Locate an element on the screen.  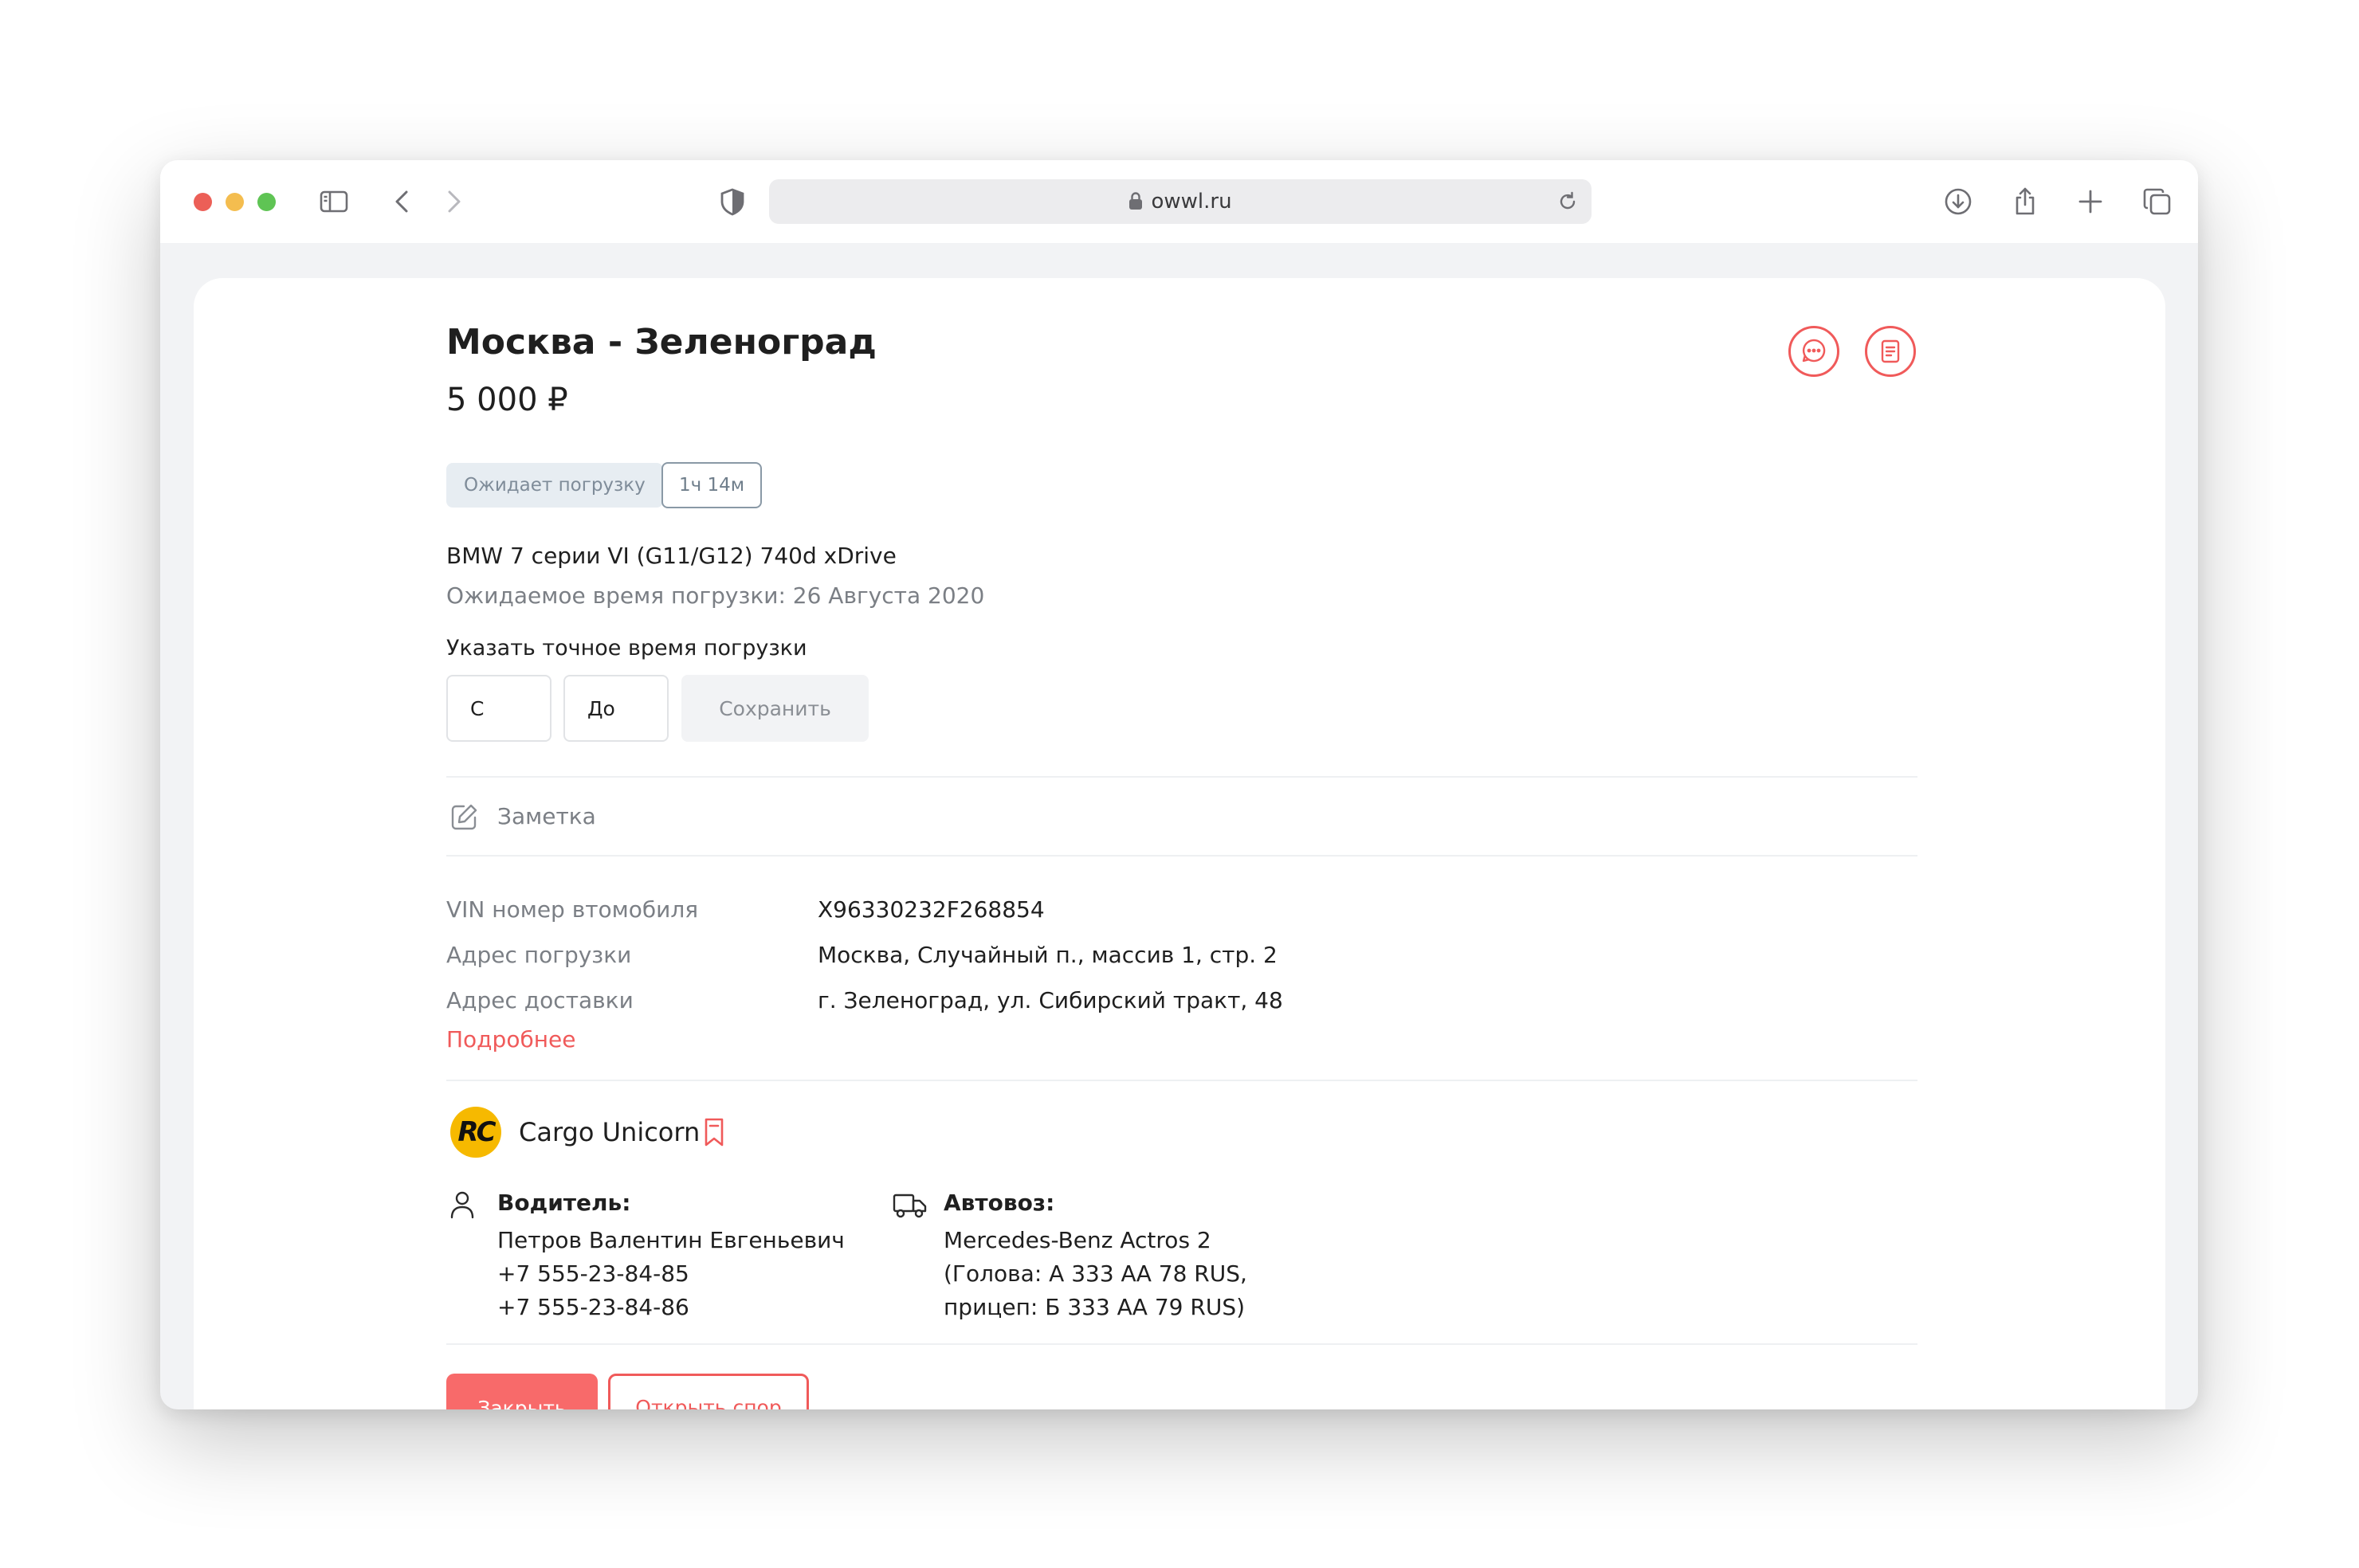
sidebar-icon is located at coordinates (333, 201).